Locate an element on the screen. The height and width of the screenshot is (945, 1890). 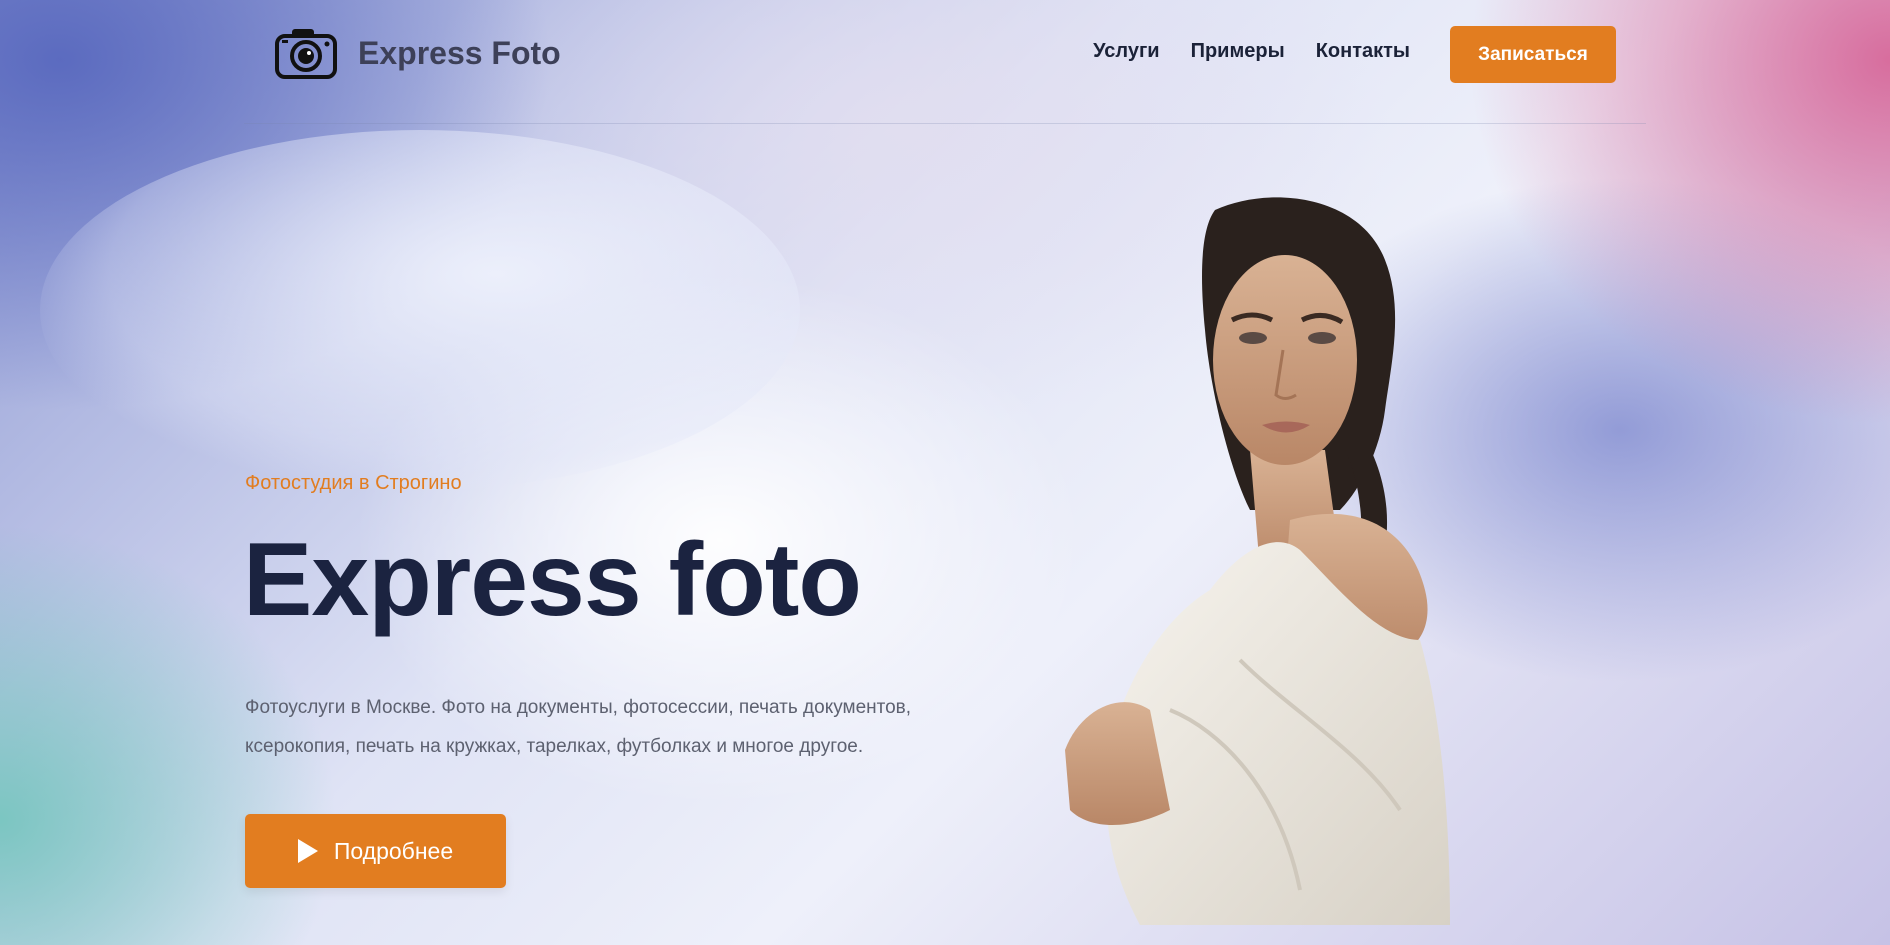
logo: Express Foto is located at coordinates (417, 53).